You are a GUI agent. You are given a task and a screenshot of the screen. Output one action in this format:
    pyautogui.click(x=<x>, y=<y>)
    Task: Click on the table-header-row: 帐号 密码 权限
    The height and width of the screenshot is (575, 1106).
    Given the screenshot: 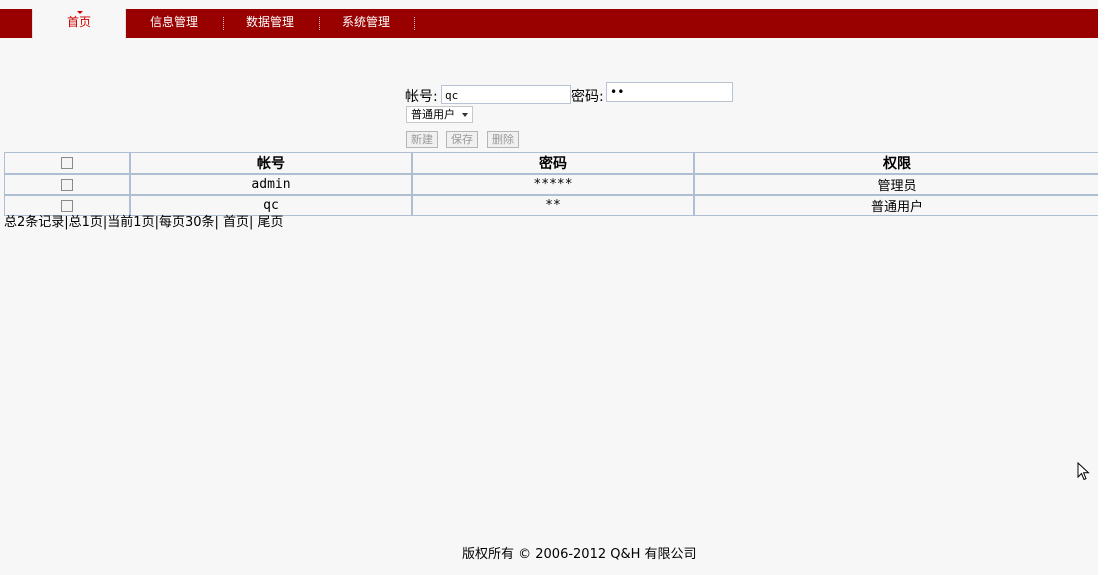 What is the action you would take?
    pyautogui.click(x=552, y=163)
    